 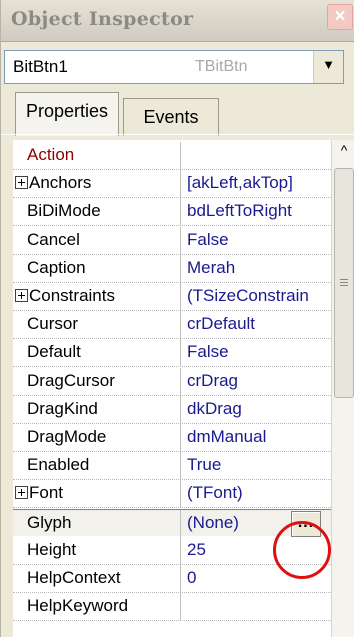 What do you see at coordinates (174, 67) in the screenshot?
I see `object-selector: BitBtn1 TBitBtn ▼` at bounding box center [174, 67].